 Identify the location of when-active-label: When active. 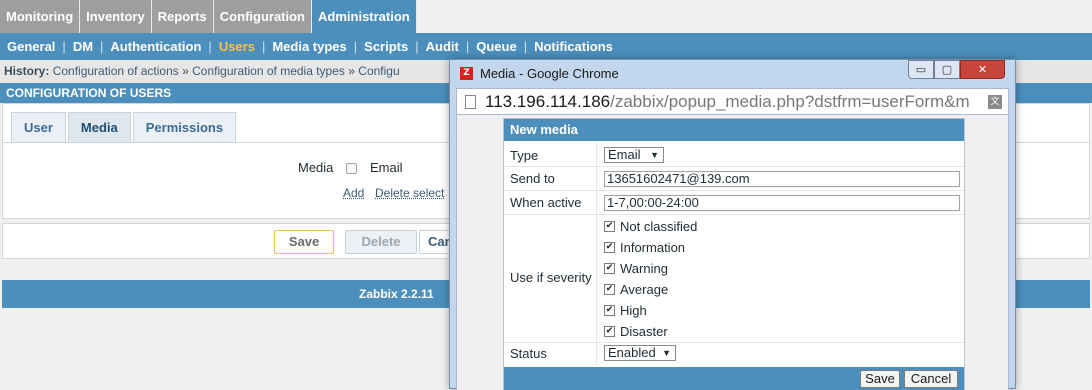
(546, 202).